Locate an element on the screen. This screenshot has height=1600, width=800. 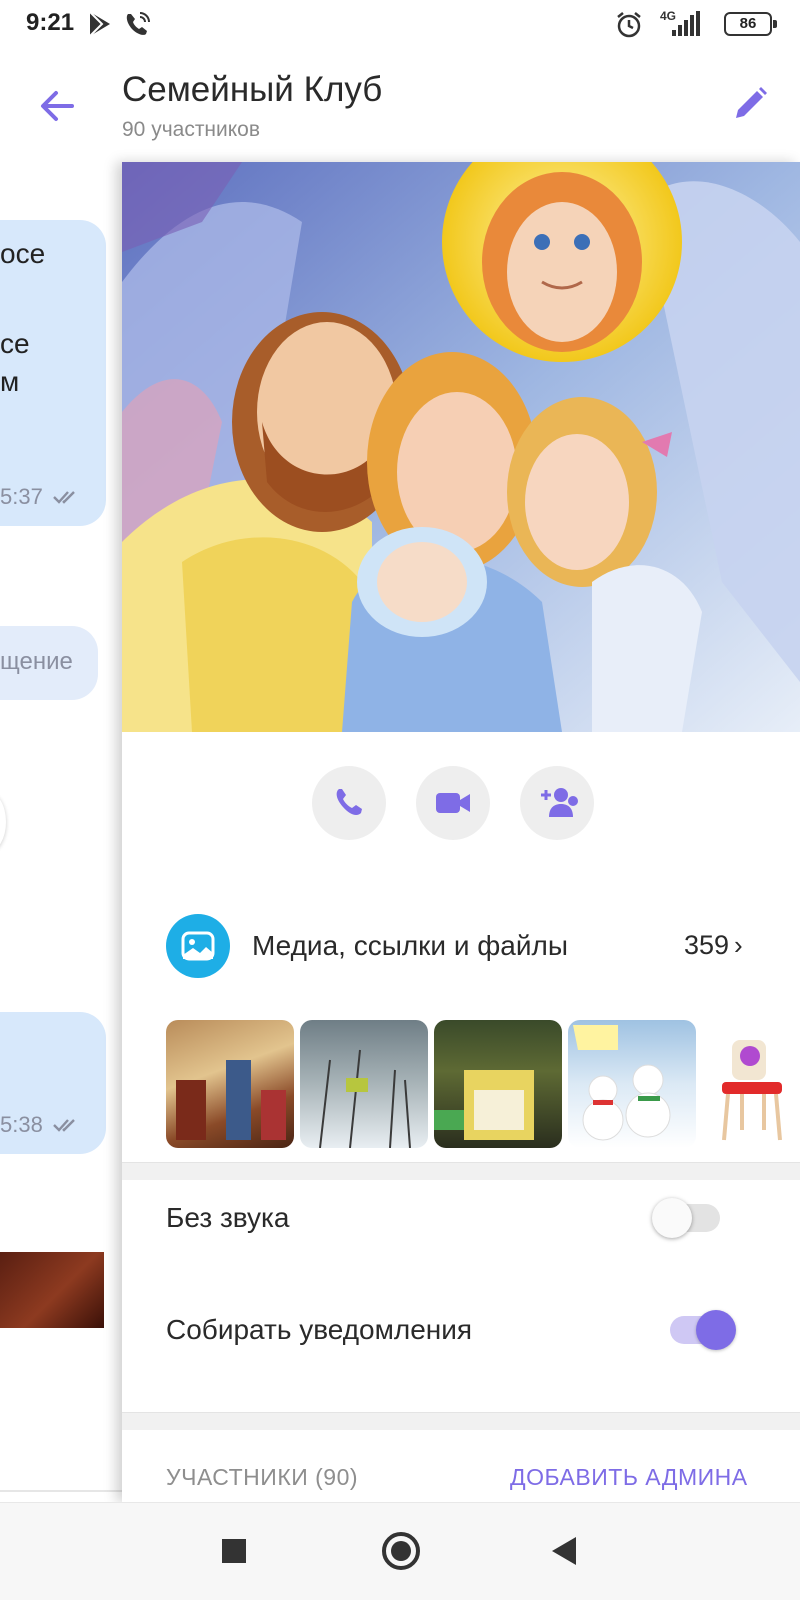
add-participants-button is located at coordinates (557, 803).